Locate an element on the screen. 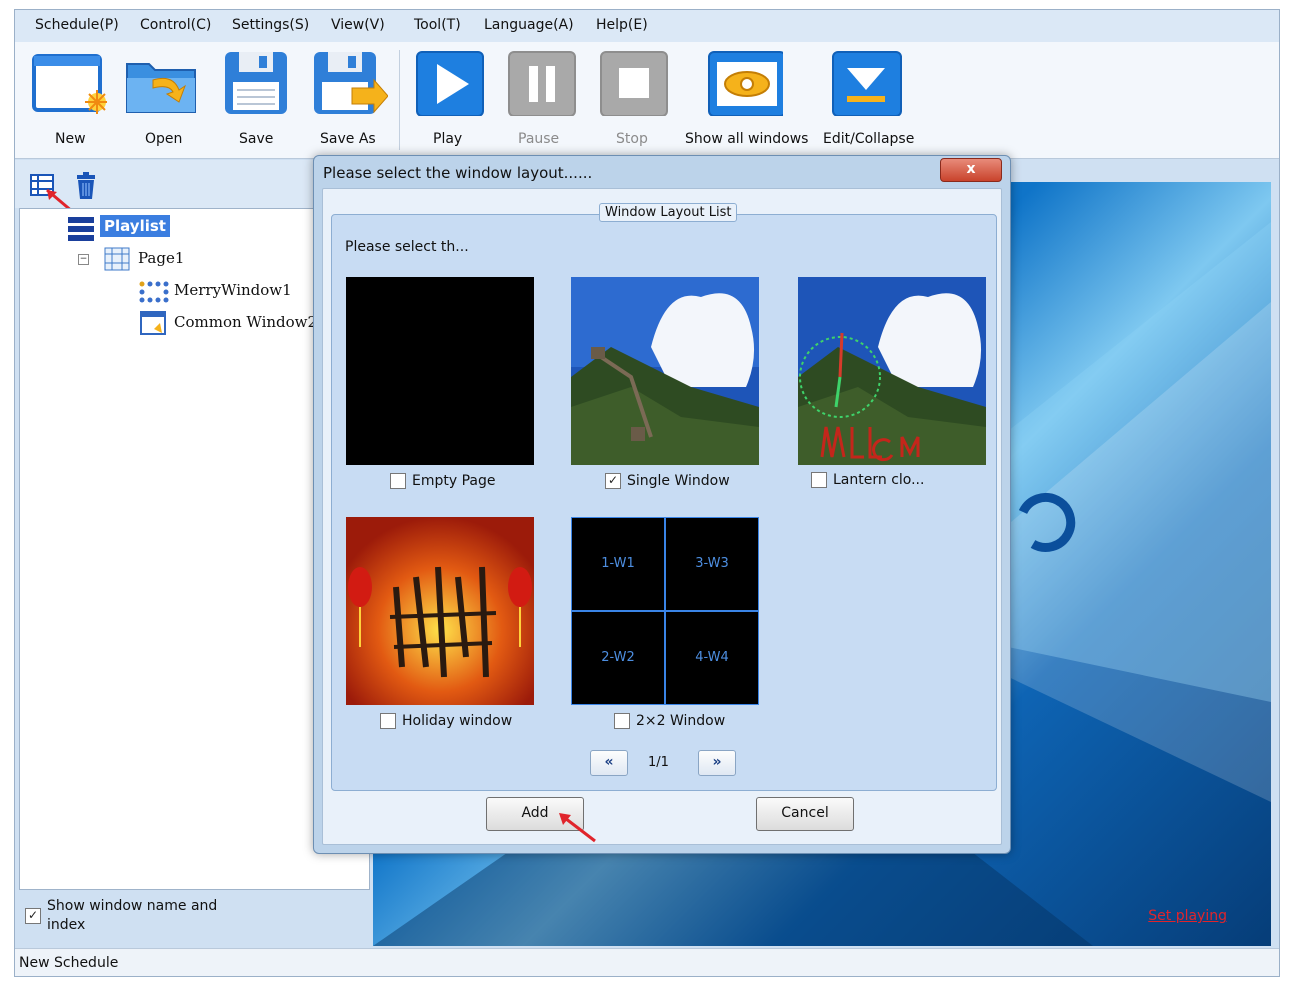 The width and height of the screenshot is (1290, 981). holiday-window-checkbox is located at coordinates (388, 721).